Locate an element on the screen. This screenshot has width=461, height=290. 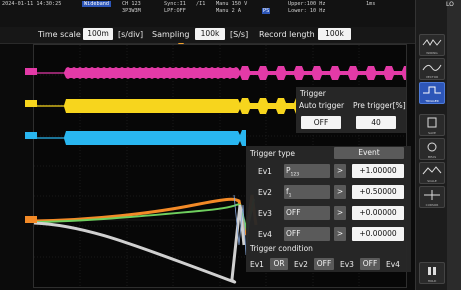
sidebar-button-save: SAVE is located at coordinates (432, 125).